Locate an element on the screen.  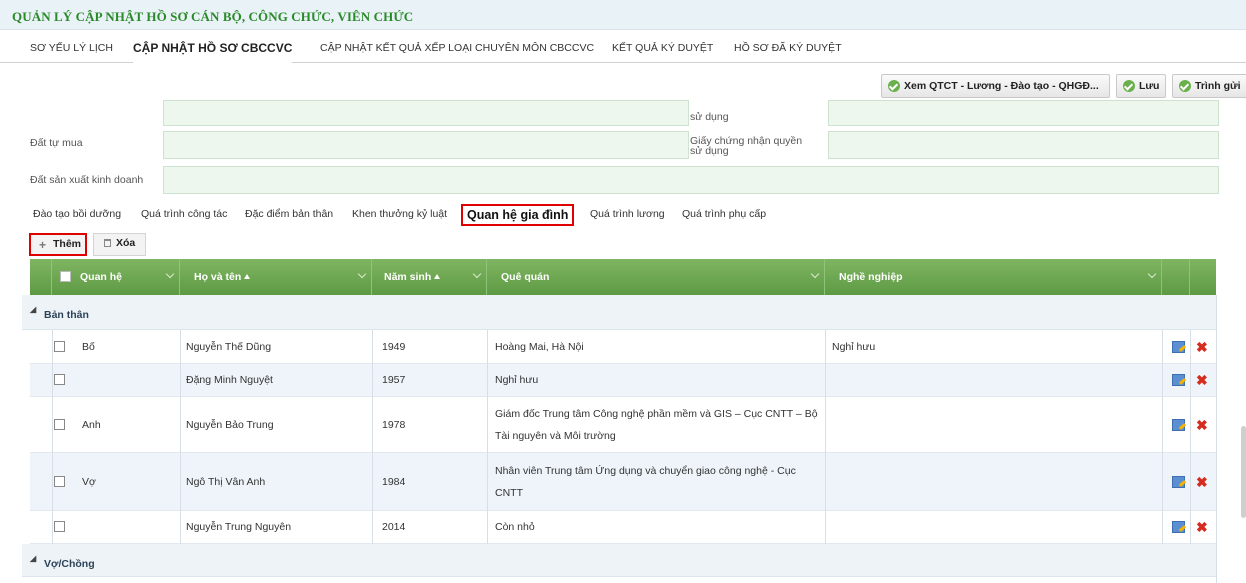
save-button: Lưu is located at coordinates (1141, 86).